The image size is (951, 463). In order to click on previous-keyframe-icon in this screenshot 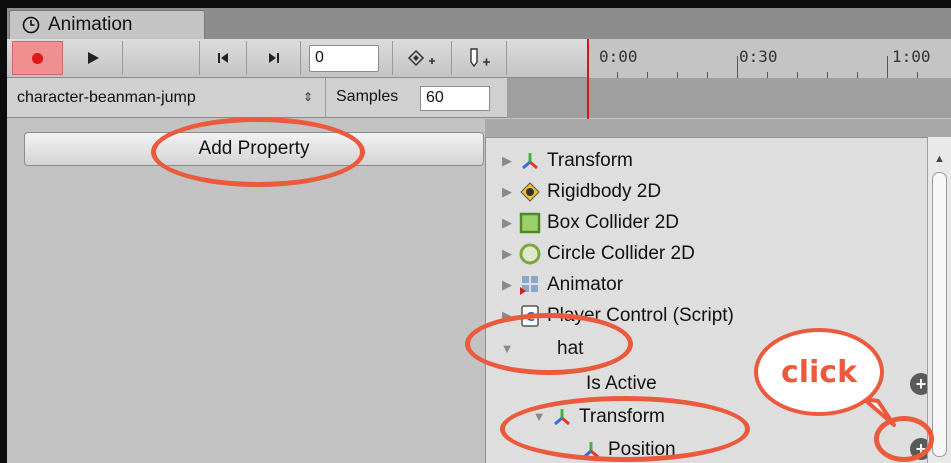, I will do `click(223, 58)`.